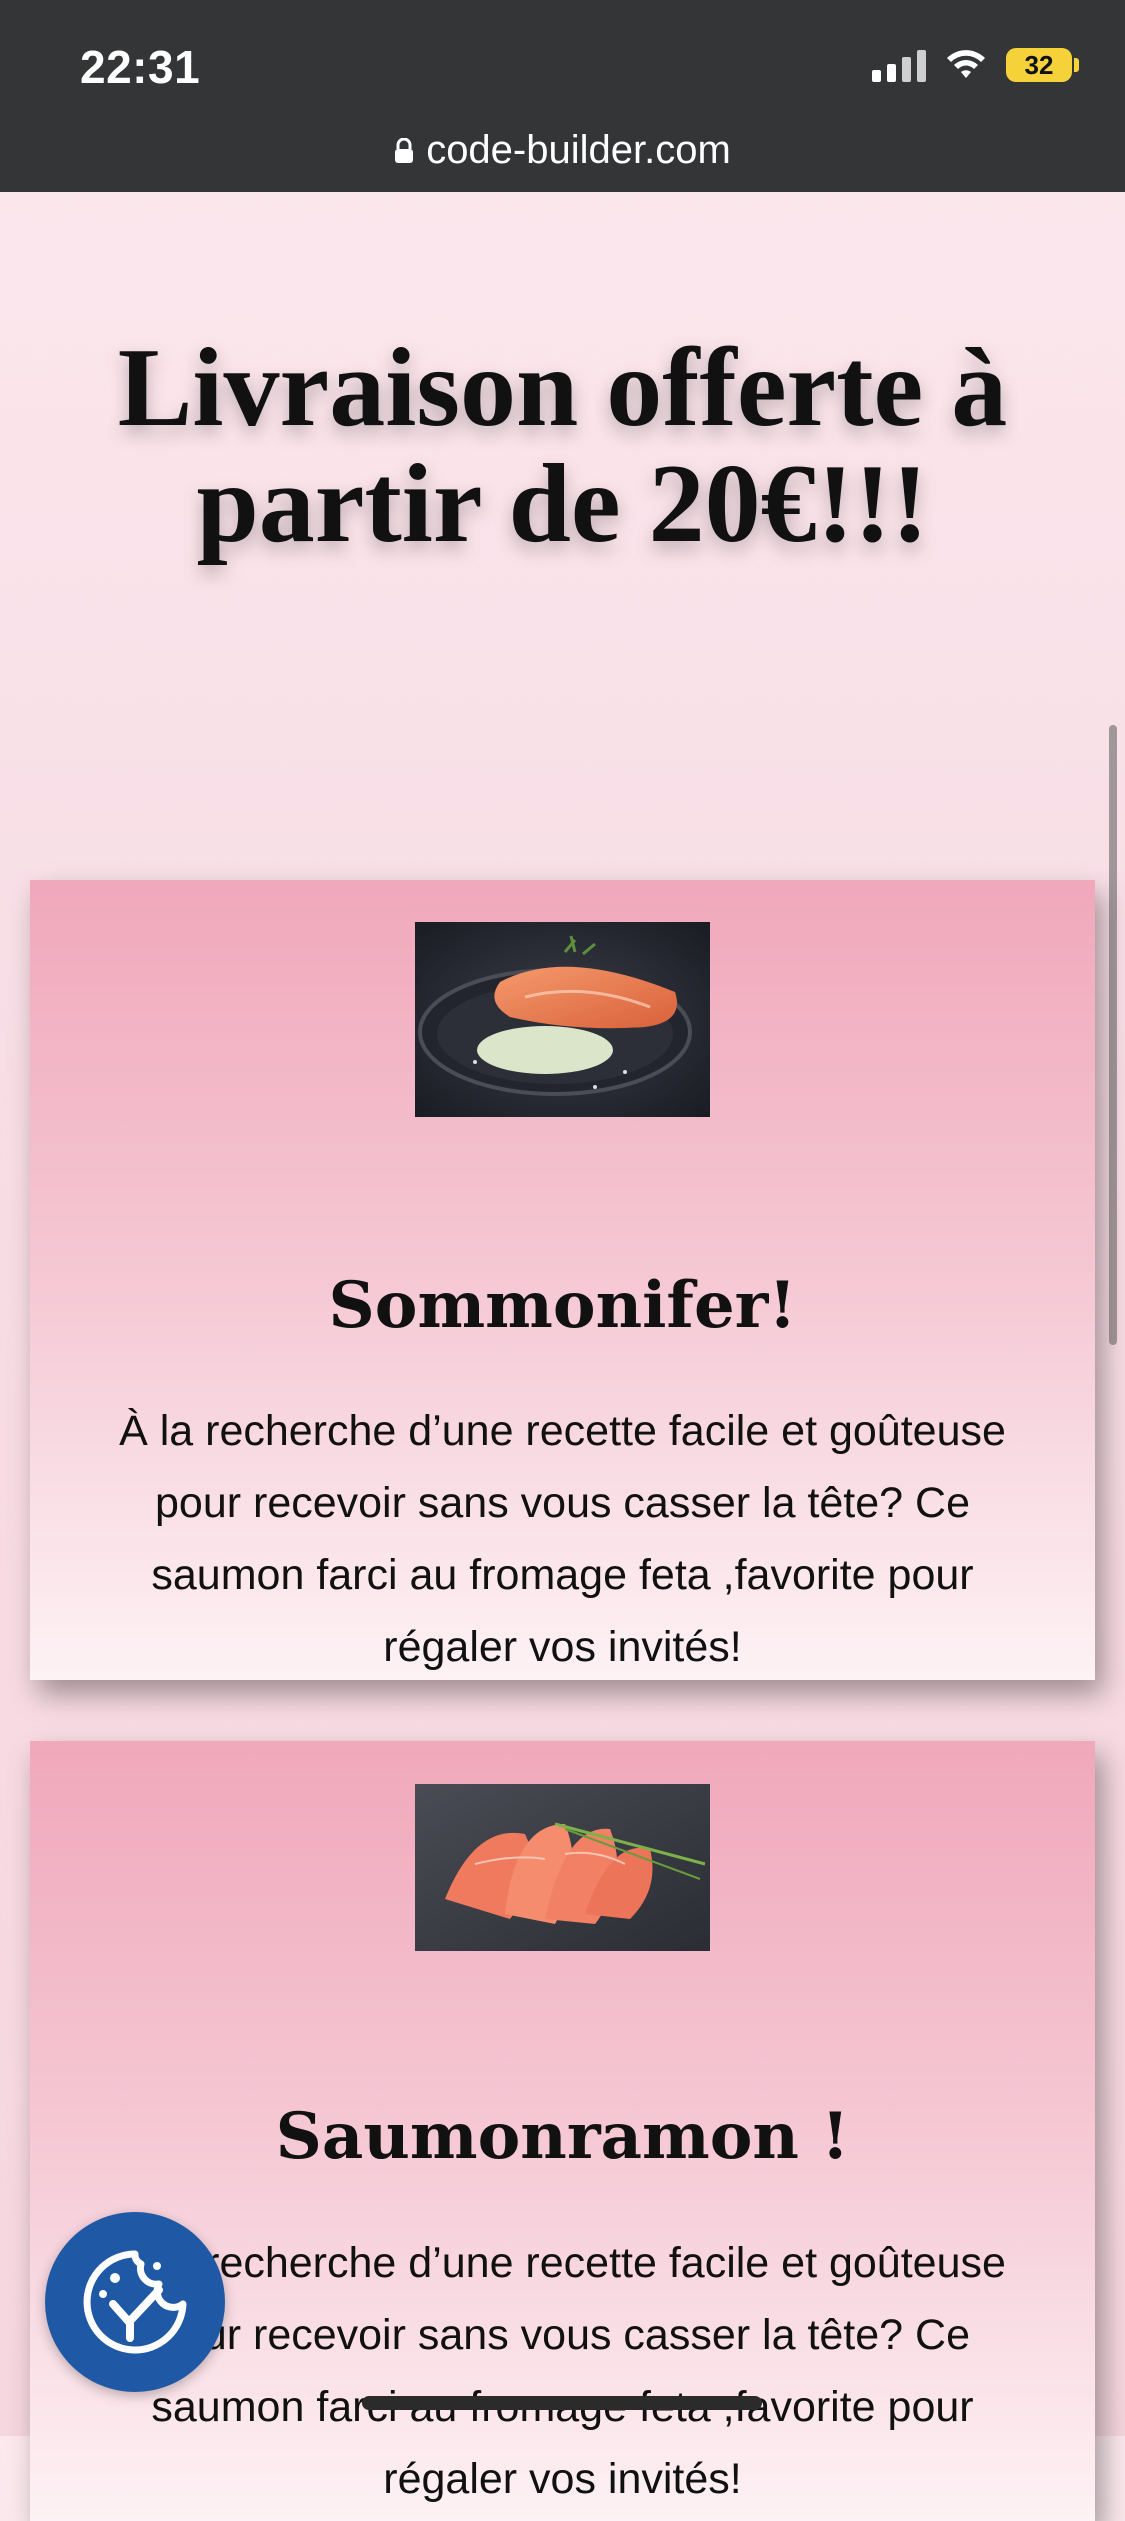 This screenshot has width=1125, height=2521. Describe the element at coordinates (562, 1867) in the screenshot. I see `smoked-salmon-image` at that location.